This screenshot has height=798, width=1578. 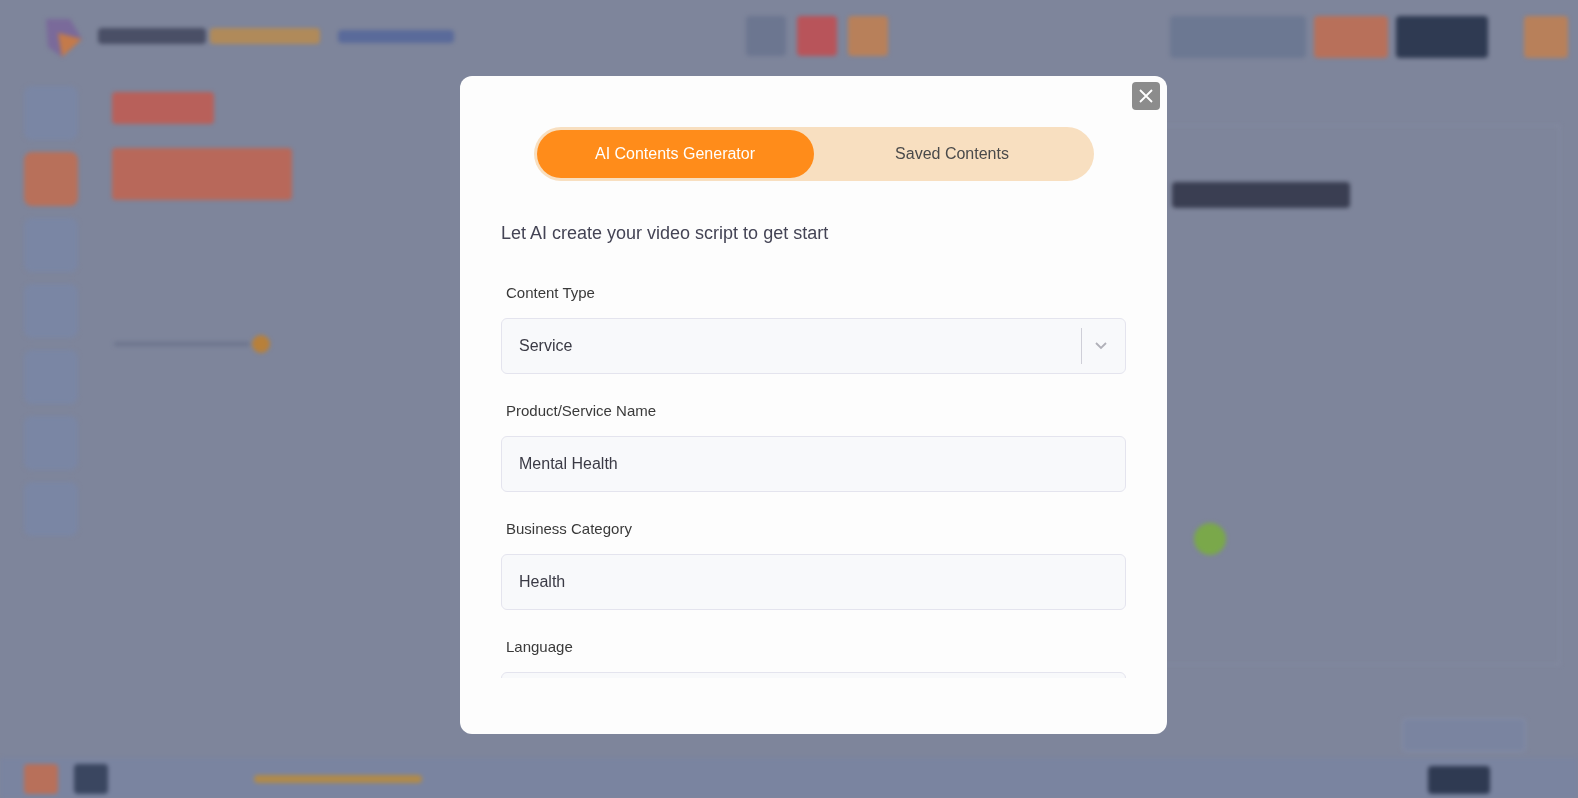 I want to click on field-label: Product/Service Name, so click(x=582, y=411).